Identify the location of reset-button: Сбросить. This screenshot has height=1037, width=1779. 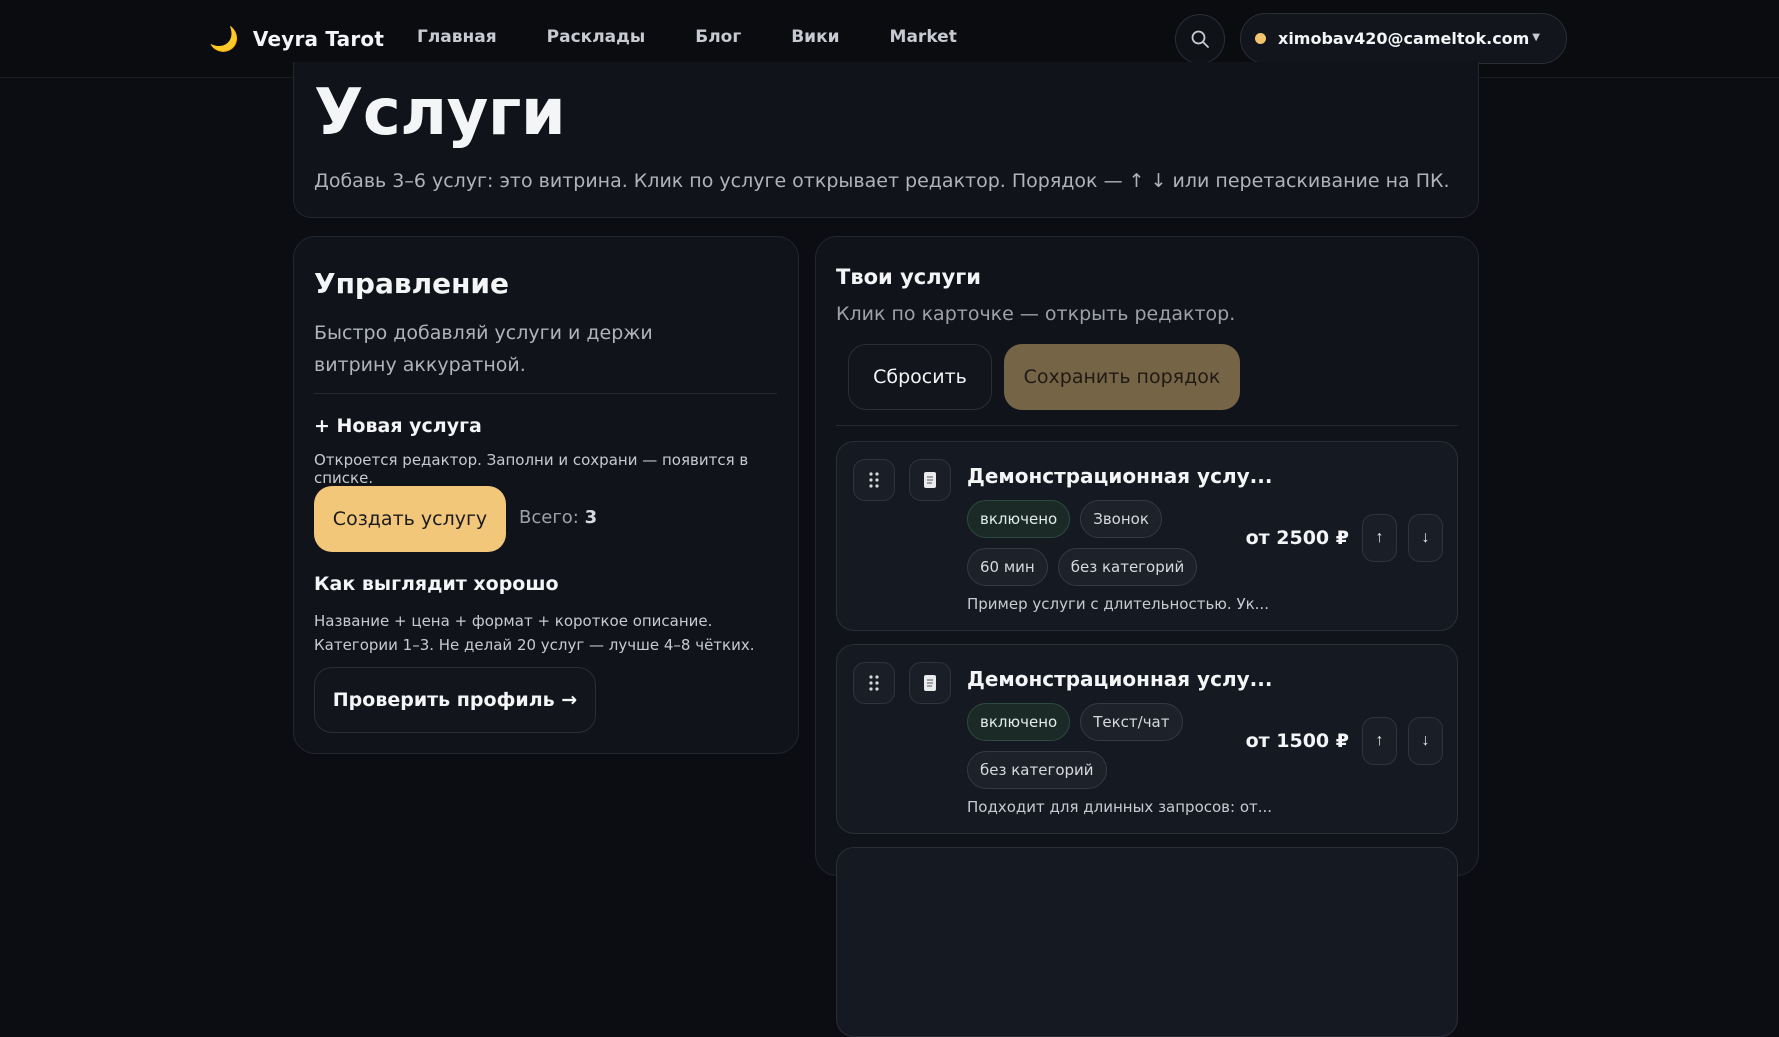
(920, 377).